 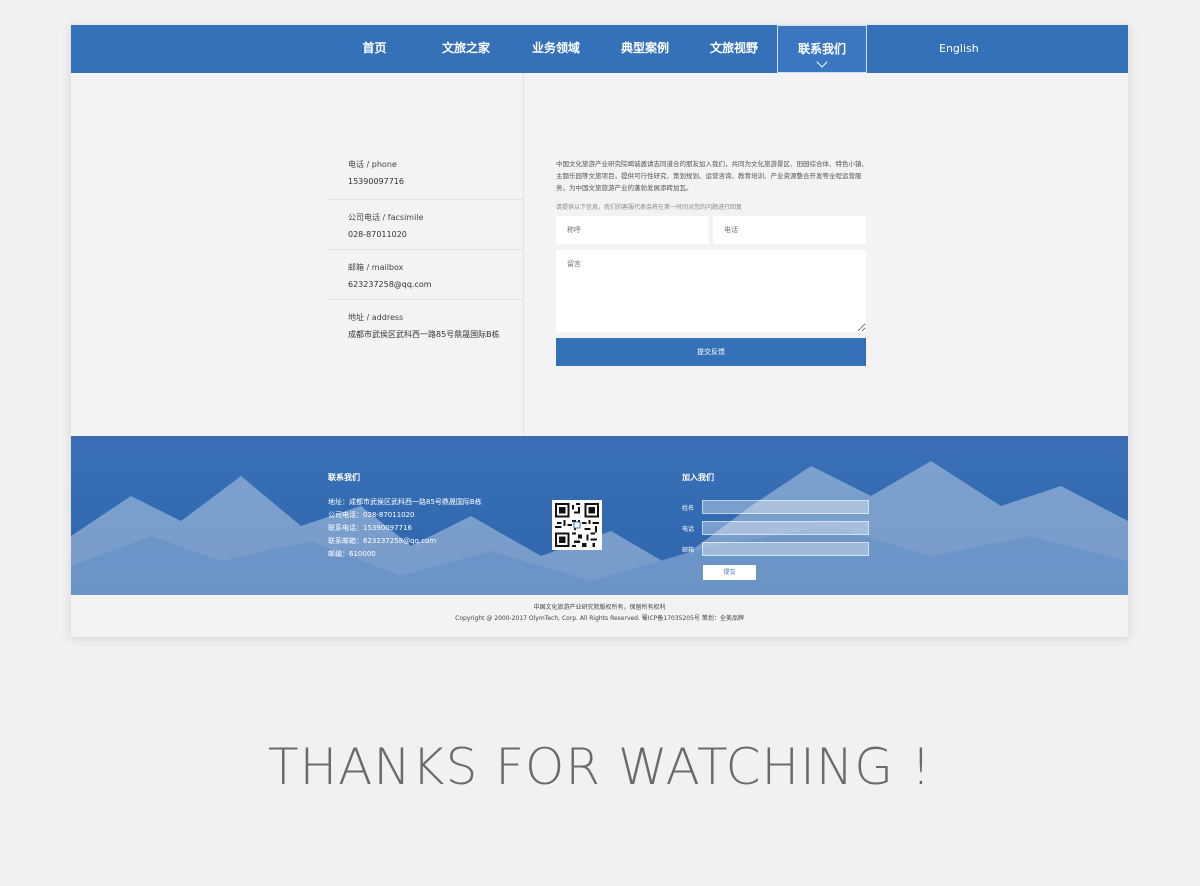 I want to click on nav-item-business: 业务领域, so click(x=556, y=49).